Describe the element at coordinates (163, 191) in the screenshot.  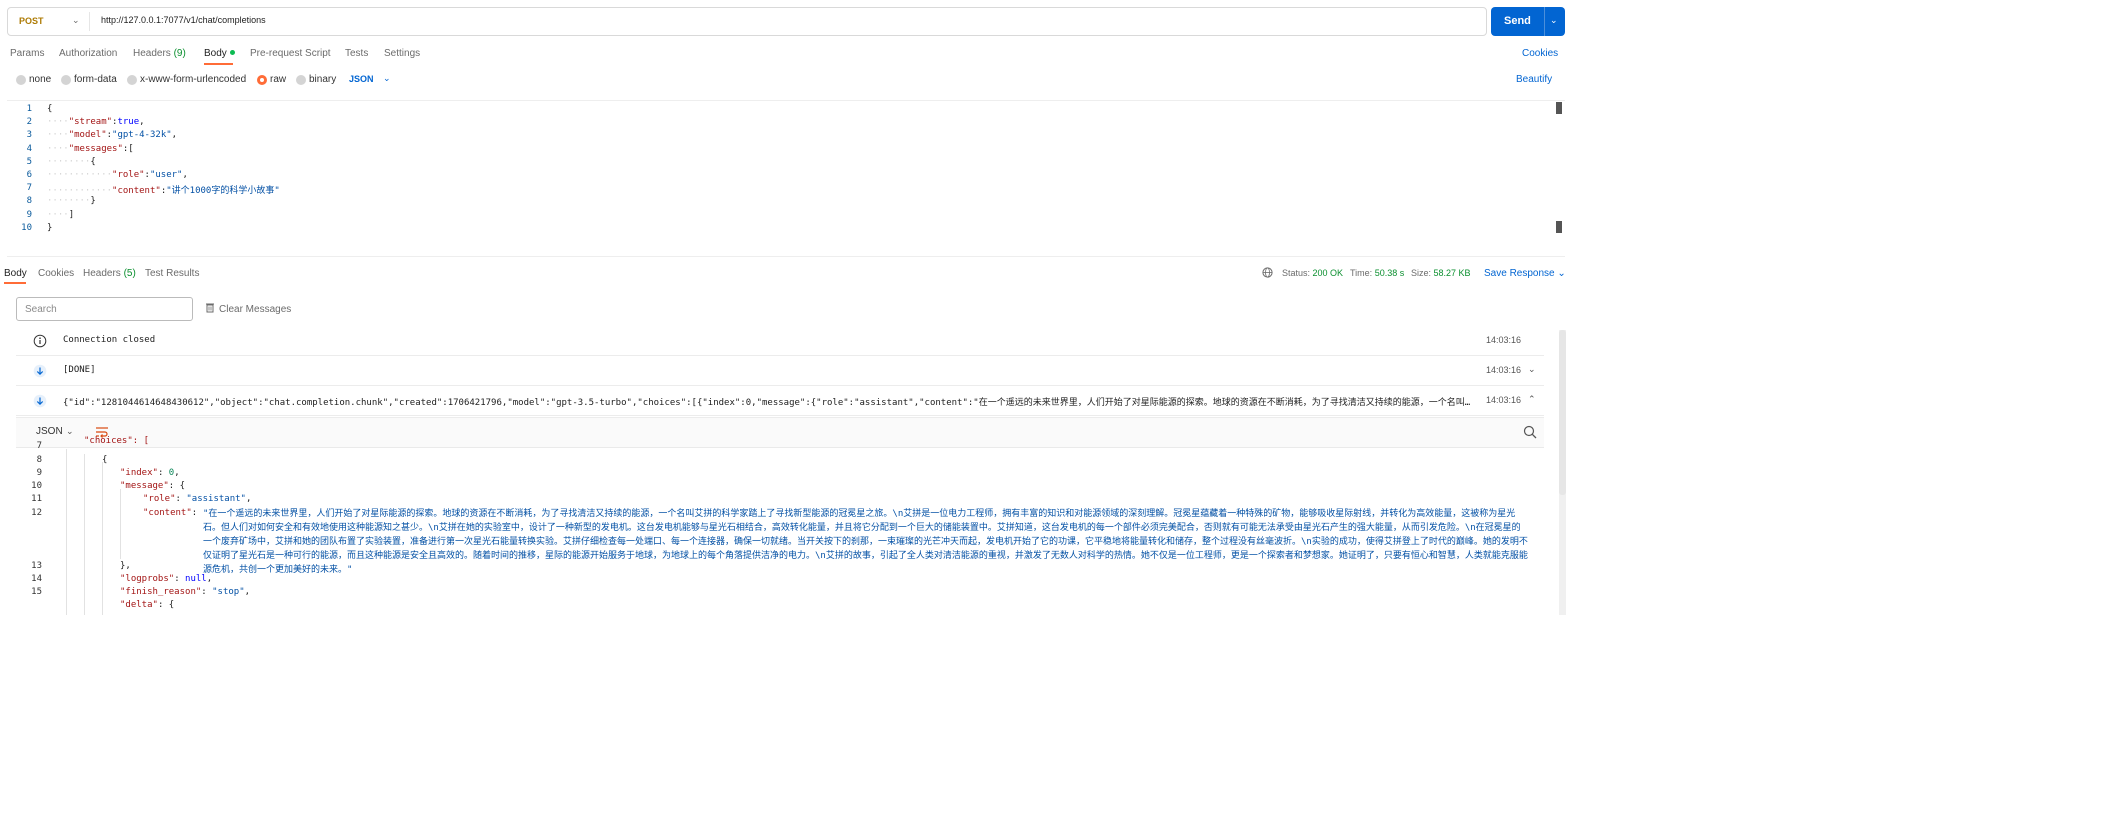
I see `code-line: ············"content":"讲个1000字的科学小故事"` at that location.